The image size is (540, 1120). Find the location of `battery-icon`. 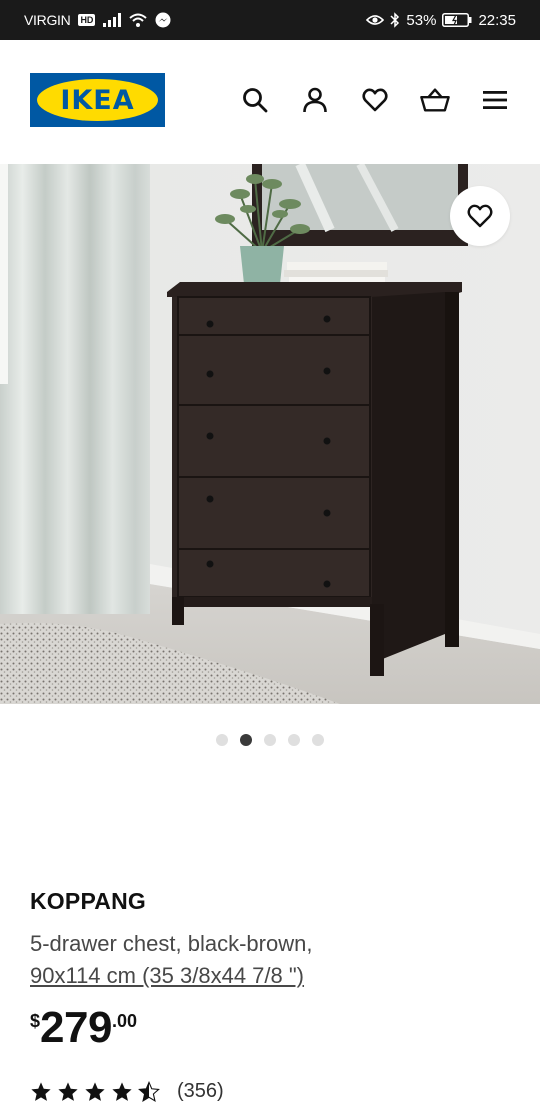

battery-icon is located at coordinates (457, 20).